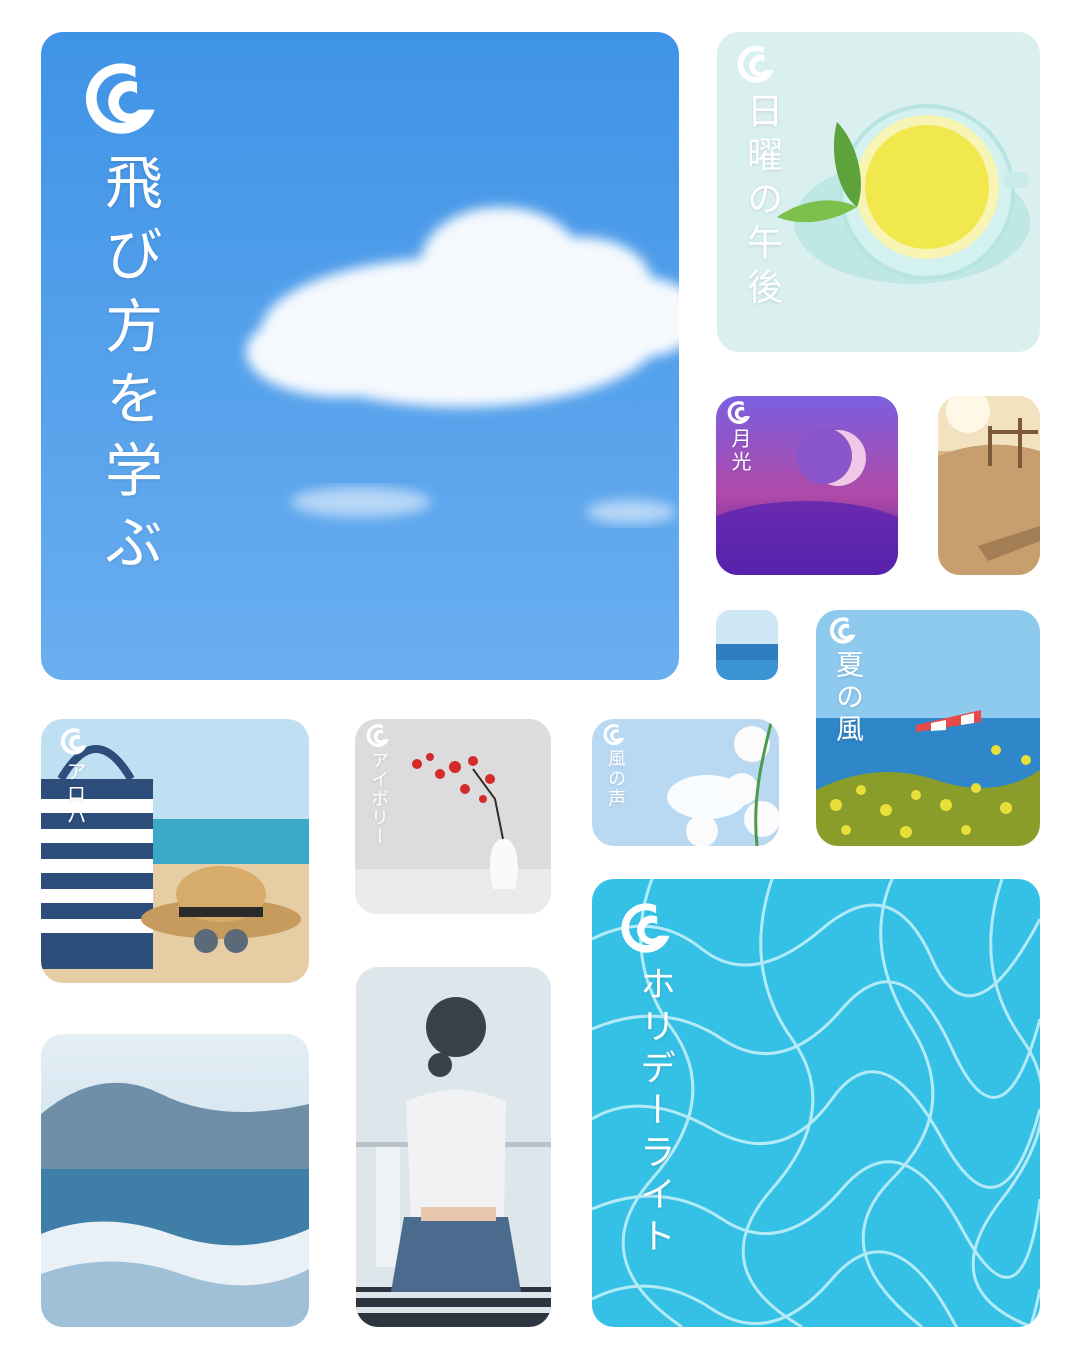 The width and height of the screenshot is (1080, 1364). I want to click on playlist-title: アロハ, so click(75, 794).